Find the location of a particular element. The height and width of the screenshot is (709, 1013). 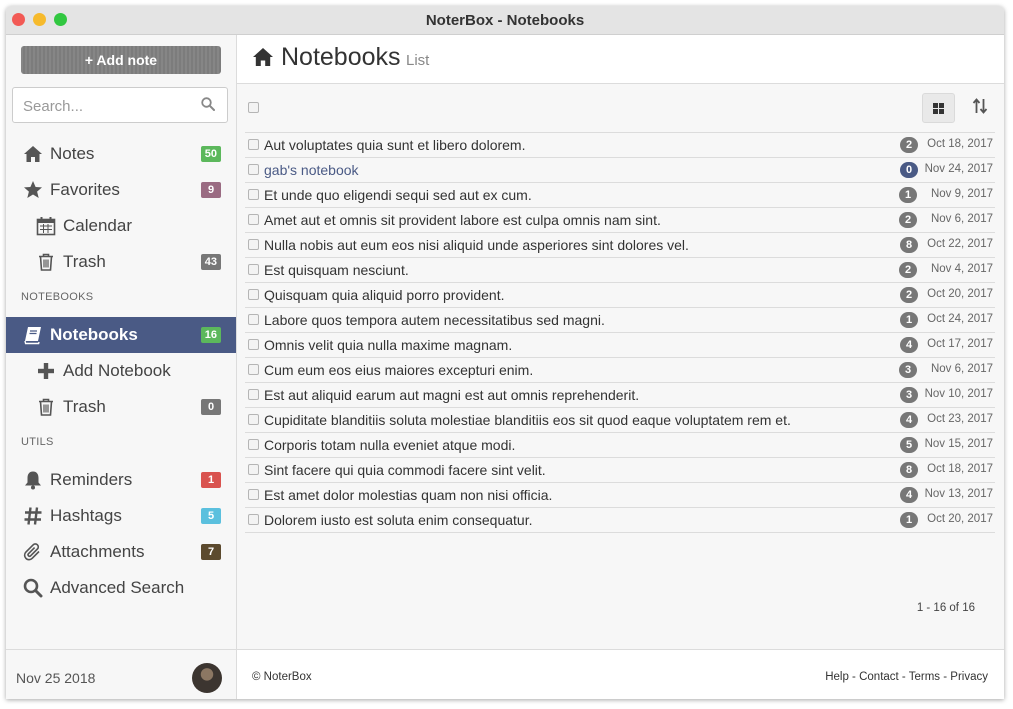

sidebar-item-favorites: Favorites 9 is located at coordinates (121, 190).